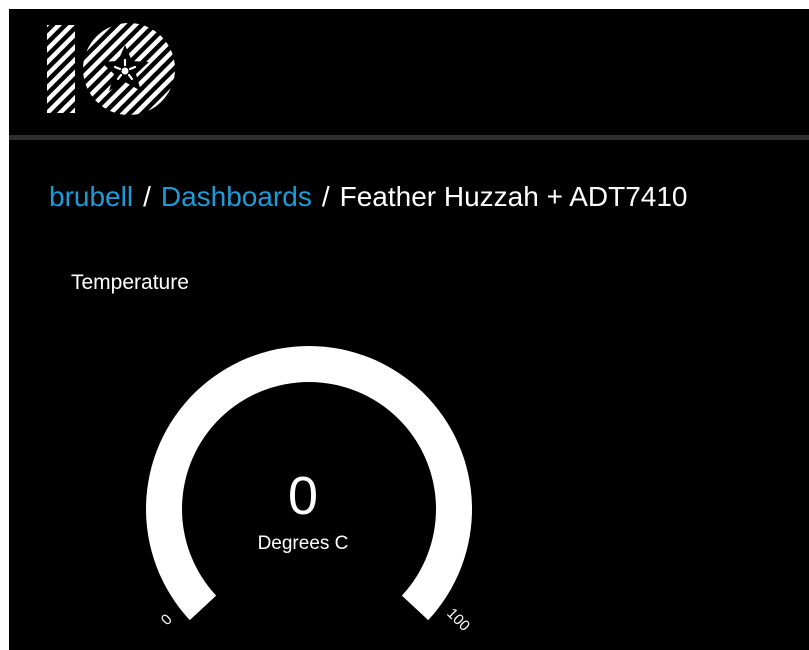 This screenshot has width=809, height=650. What do you see at coordinates (167, 620) in the screenshot?
I see `gauge-min-label: 0` at bounding box center [167, 620].